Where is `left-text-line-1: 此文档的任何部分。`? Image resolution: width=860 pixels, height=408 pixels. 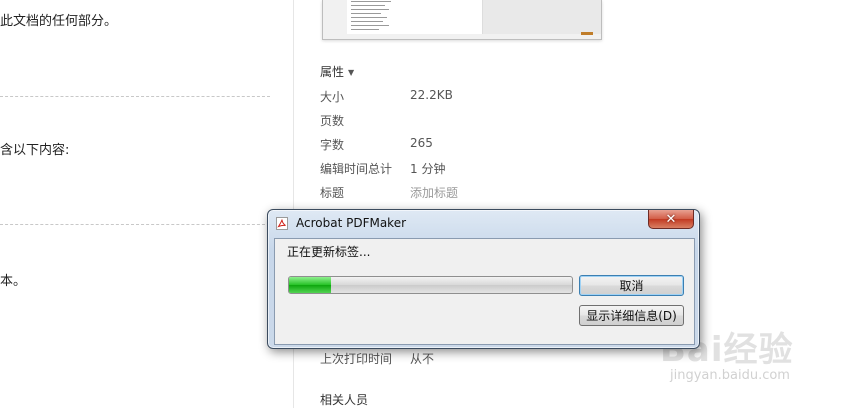
left-text-line-1: 此文档的任何部分。 is located at coordinates (59, 21).